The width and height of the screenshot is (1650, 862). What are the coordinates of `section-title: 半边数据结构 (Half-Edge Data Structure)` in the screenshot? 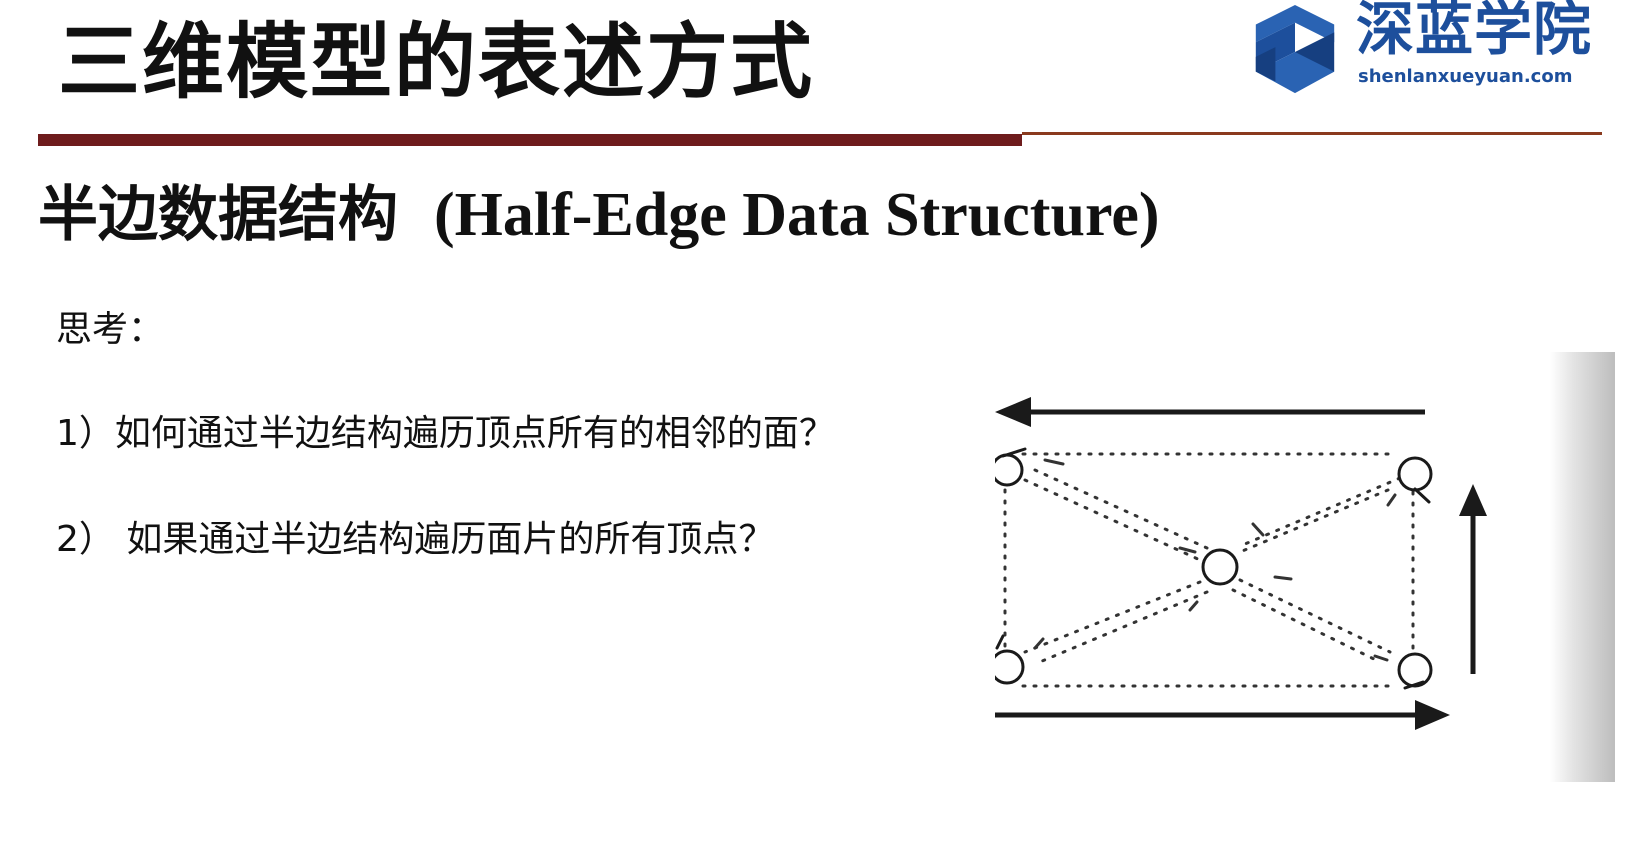 It's located at (599, 215).